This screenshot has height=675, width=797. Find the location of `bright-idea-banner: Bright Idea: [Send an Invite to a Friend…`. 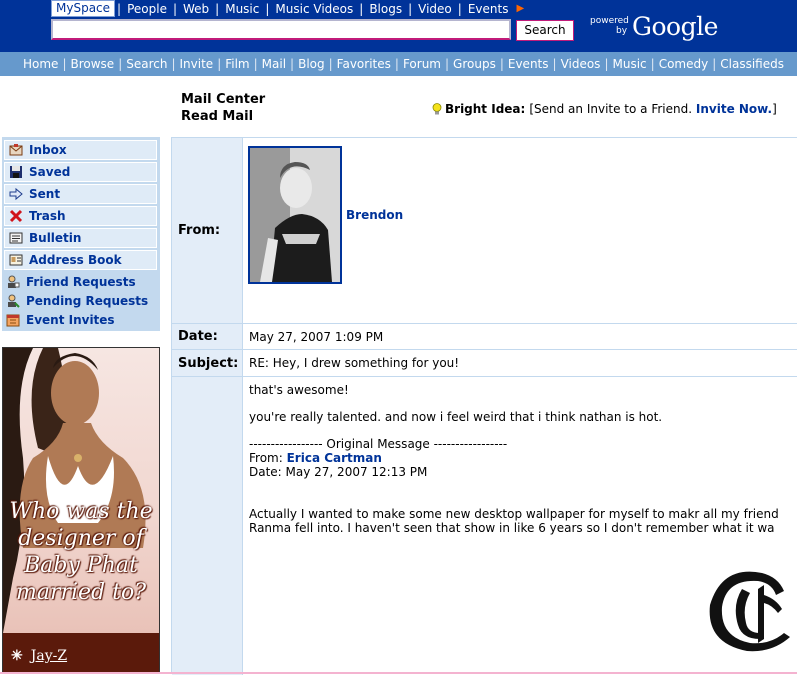

bright-idea-banner: Bright Idea: [Send an Invite to a Friend… is located at coordinates (604, 109).